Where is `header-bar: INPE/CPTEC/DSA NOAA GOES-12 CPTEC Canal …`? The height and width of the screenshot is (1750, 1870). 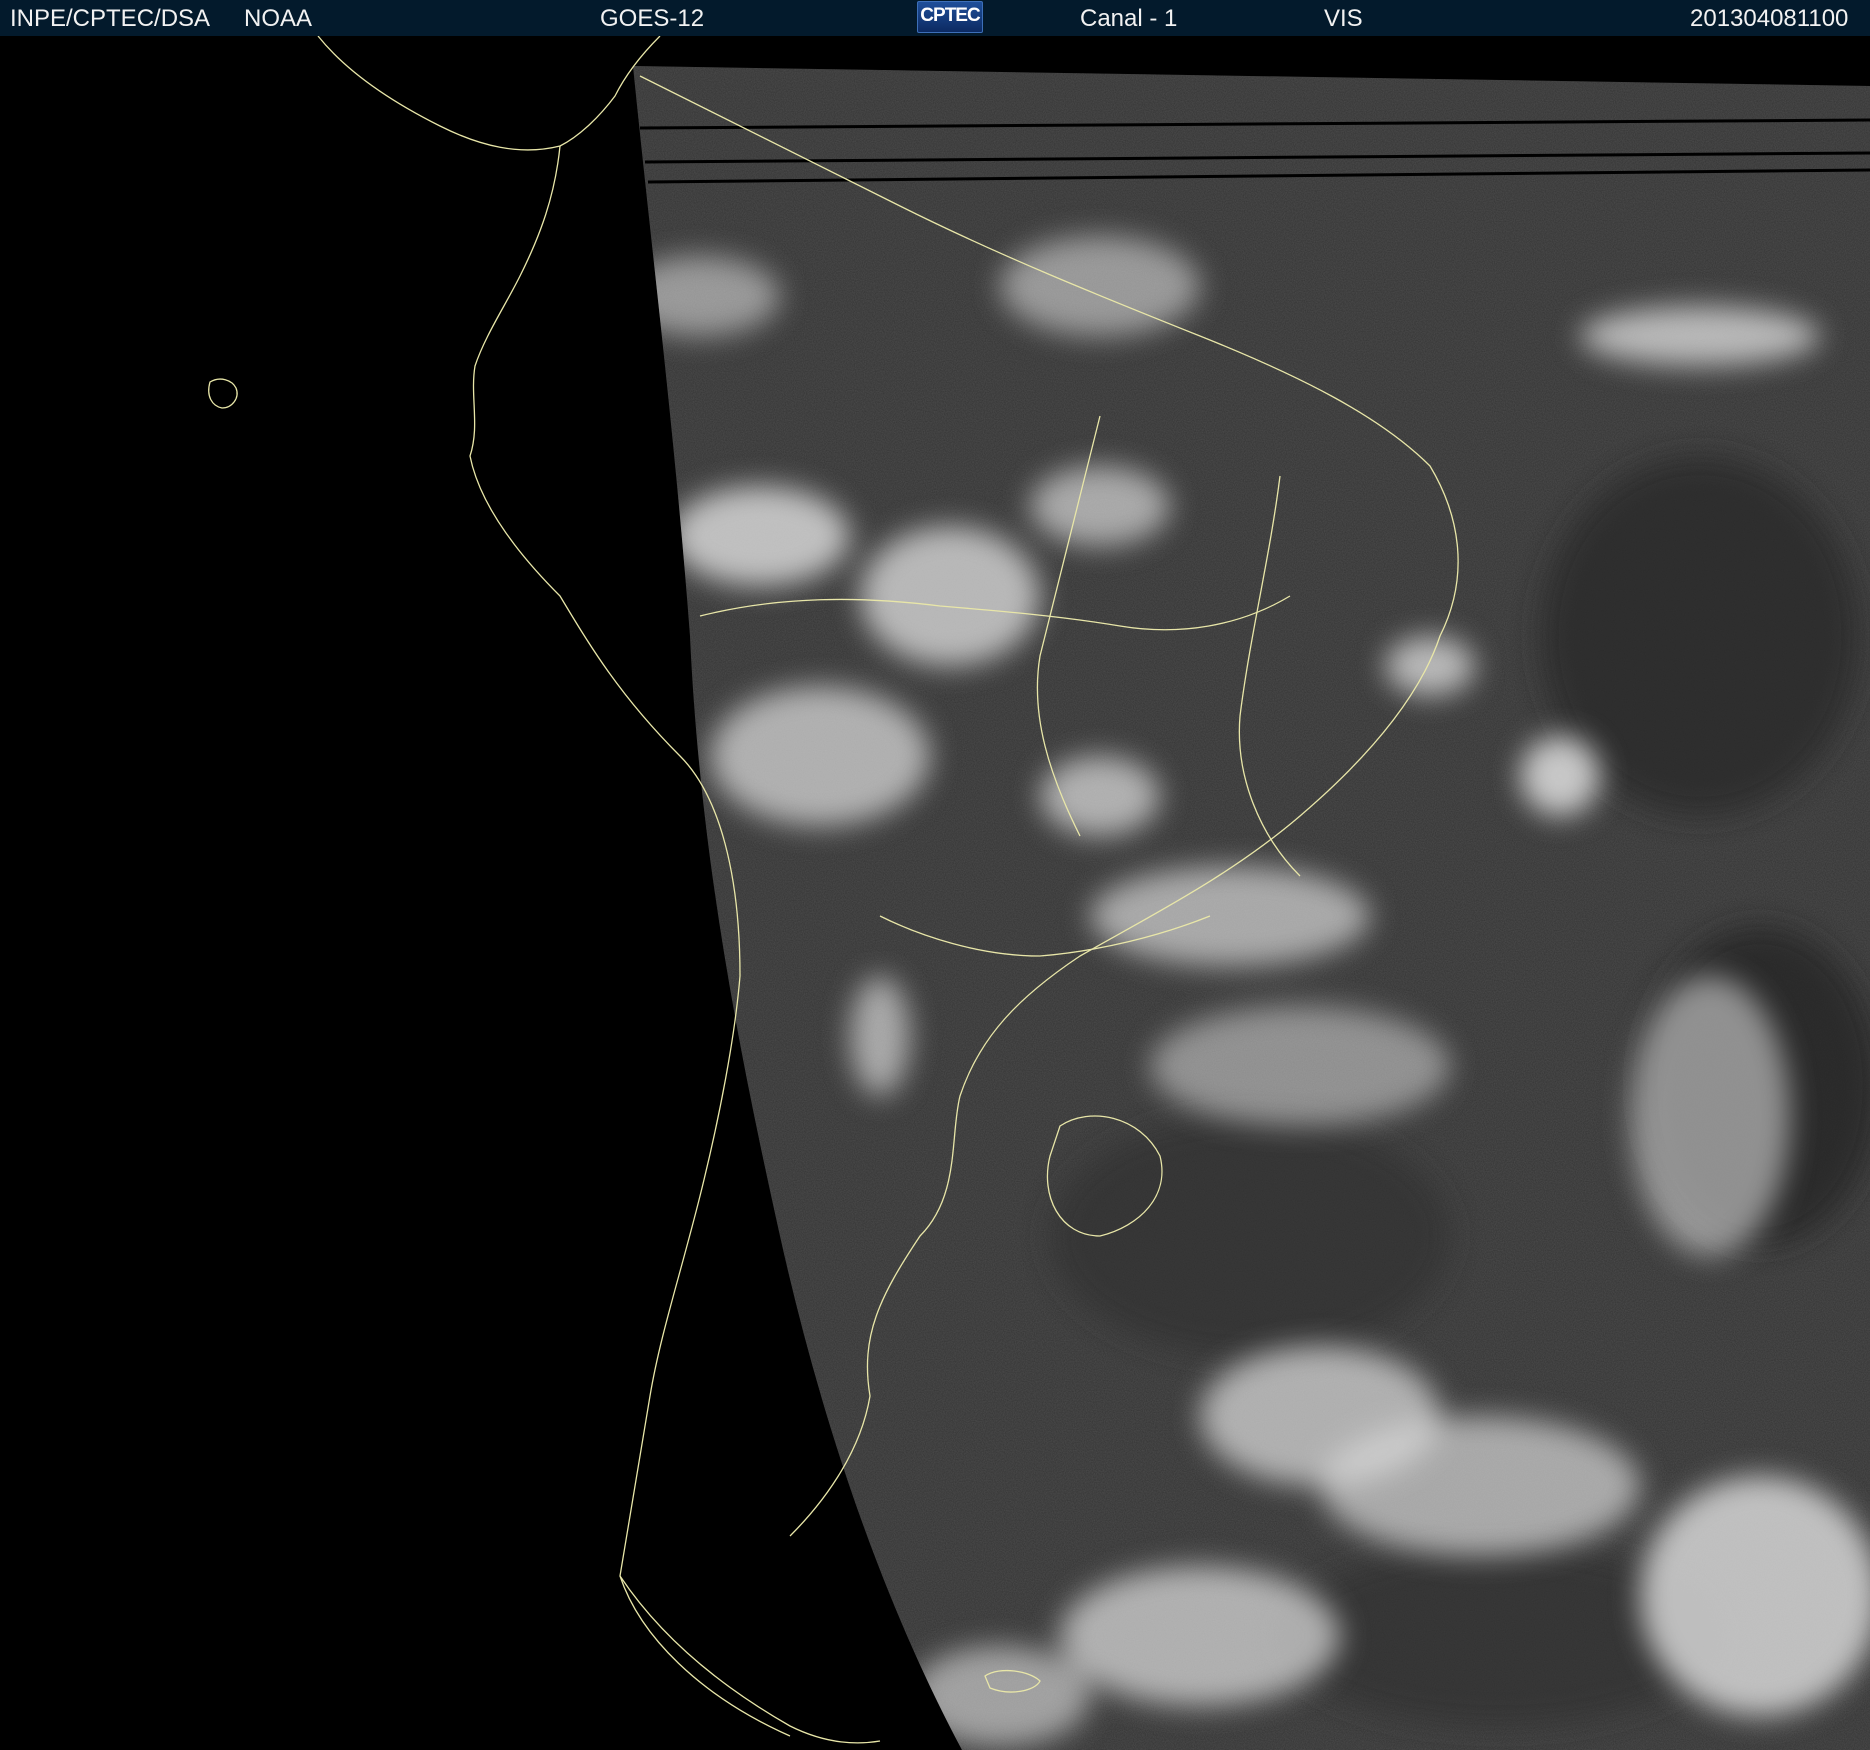
header-bar: INPE/CPTEC/DSA NOAA GOES-12 CPTEC Canal … is located at coordinates (935, 18).